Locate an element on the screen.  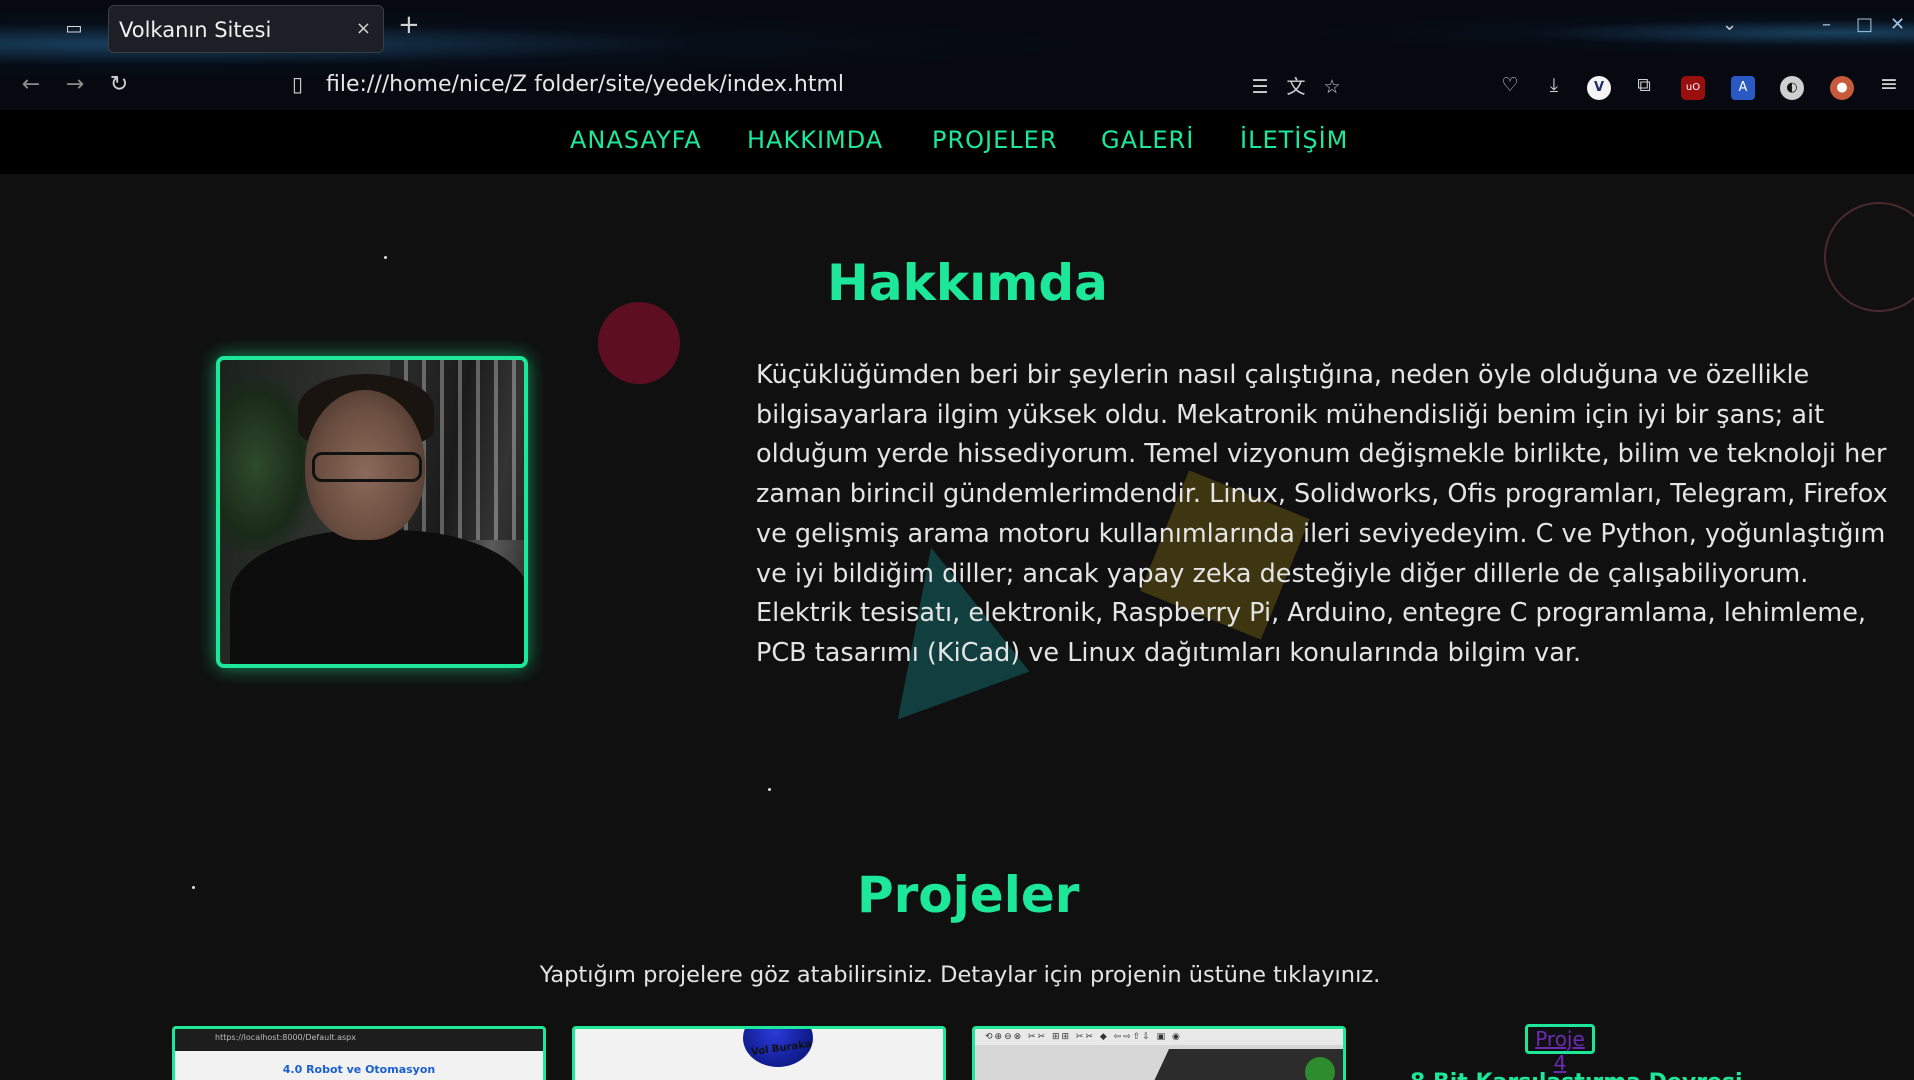
nav-link-hakkimda: HAKKIMDA is located at coordinates (815, 140).